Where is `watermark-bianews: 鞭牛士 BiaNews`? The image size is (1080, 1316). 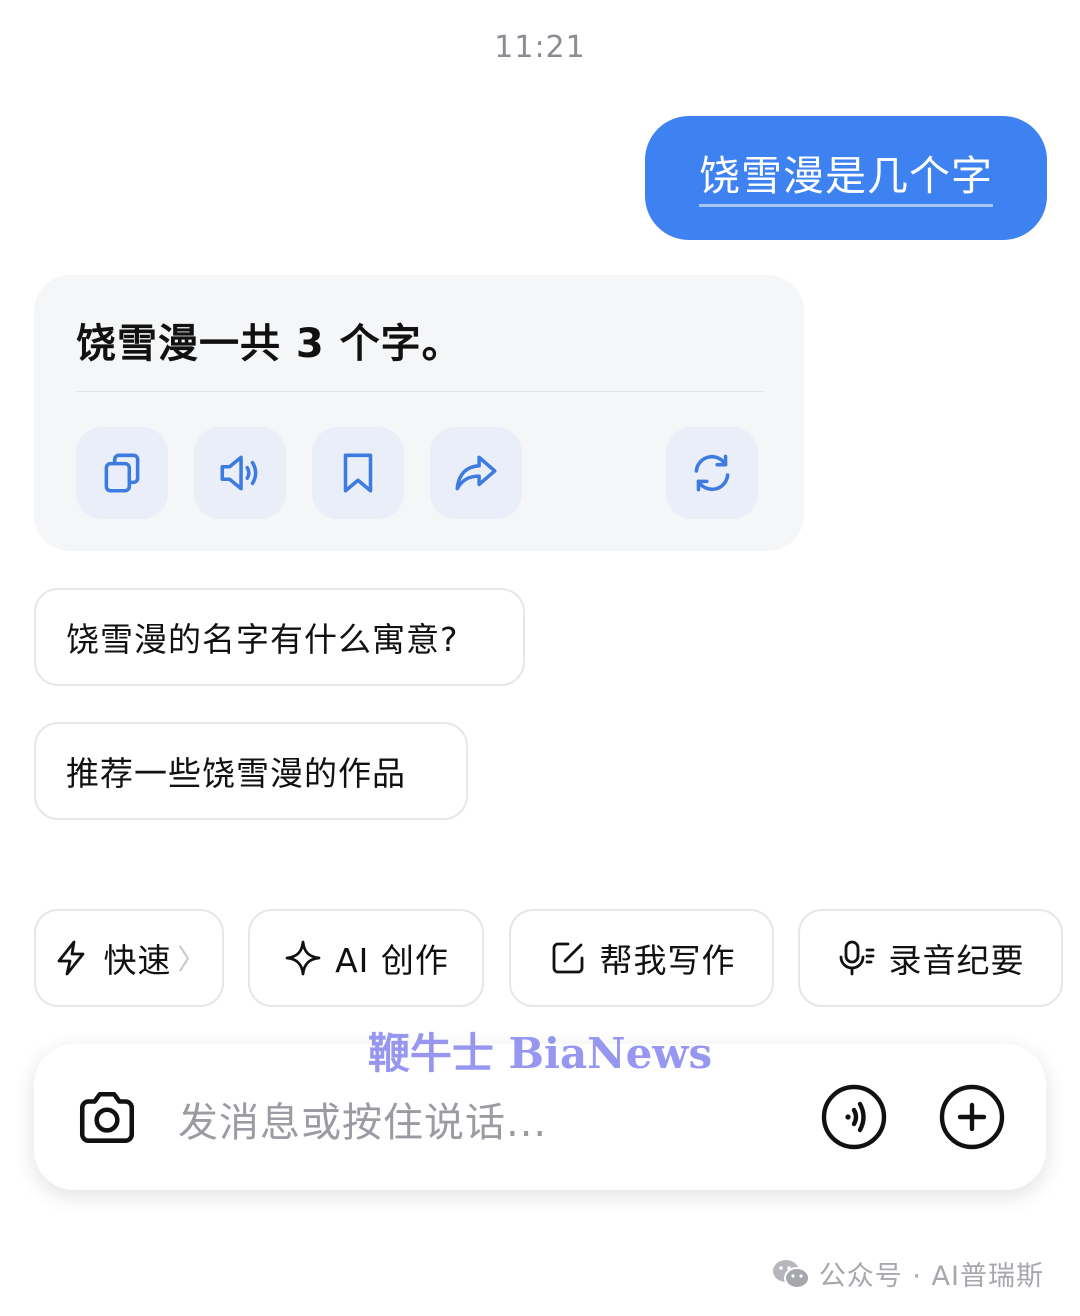
watermark-bianews: 鞭牛士 BiaNews is located at coordinates (540, 1053).